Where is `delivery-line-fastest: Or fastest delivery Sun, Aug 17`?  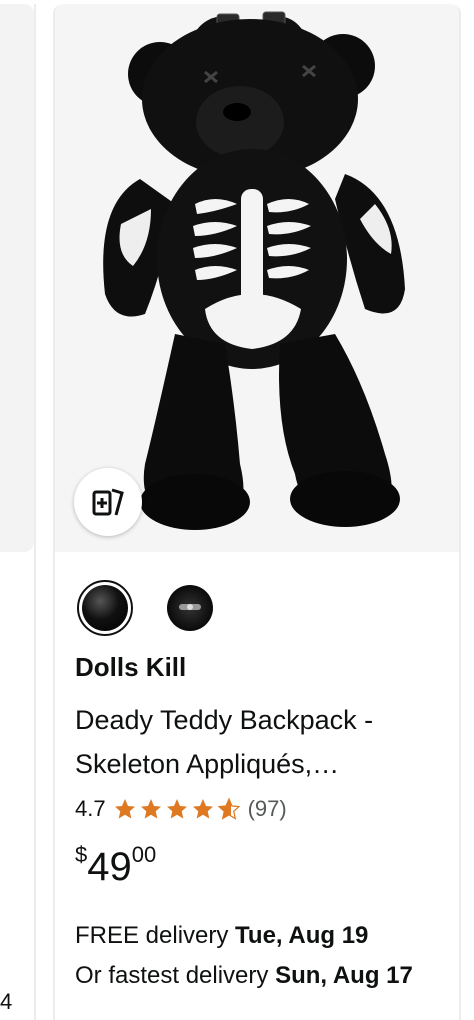
delivery-line-fastest: Or fastest delivery Sun, Aug 17 is located at coordinates (260, 976).